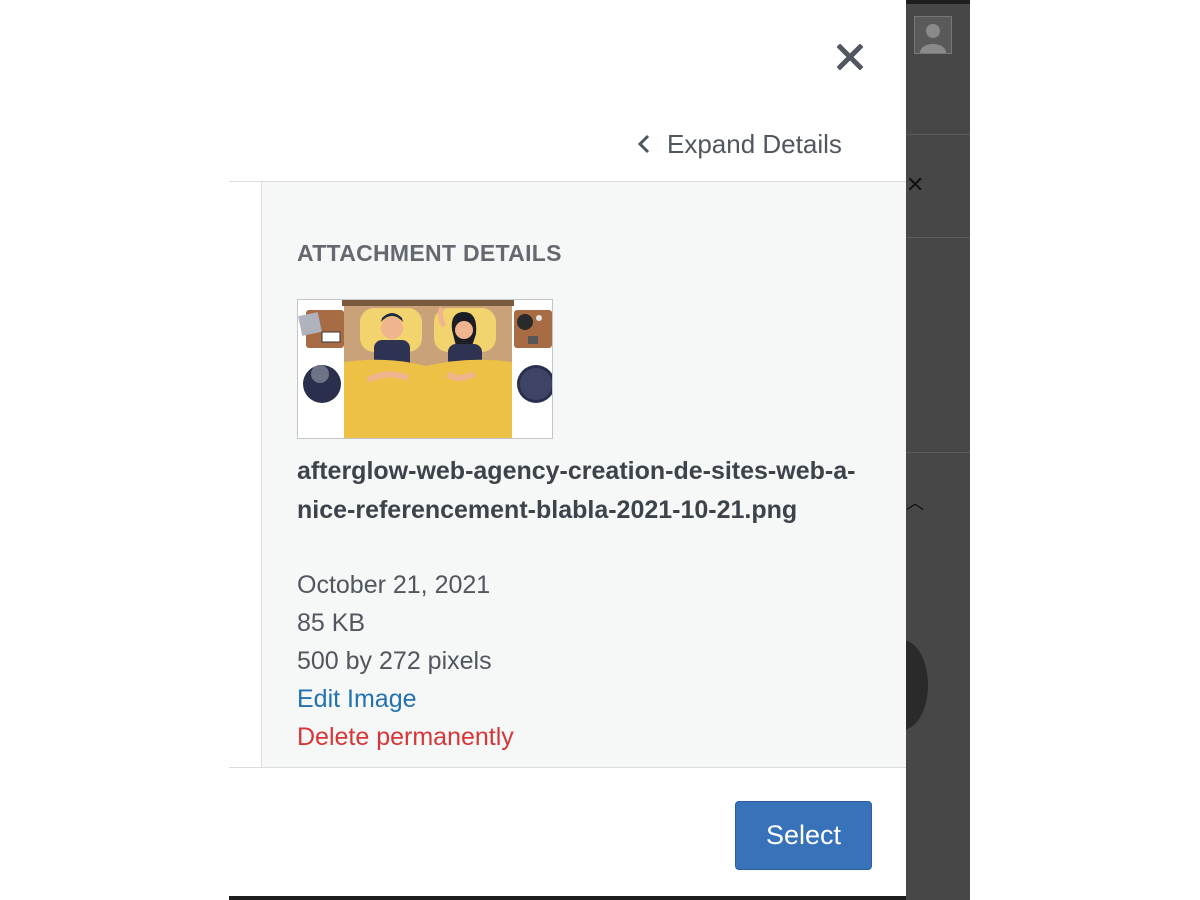  I want to click on admin-backdrop: ✕ ︿, so click(938, 450).